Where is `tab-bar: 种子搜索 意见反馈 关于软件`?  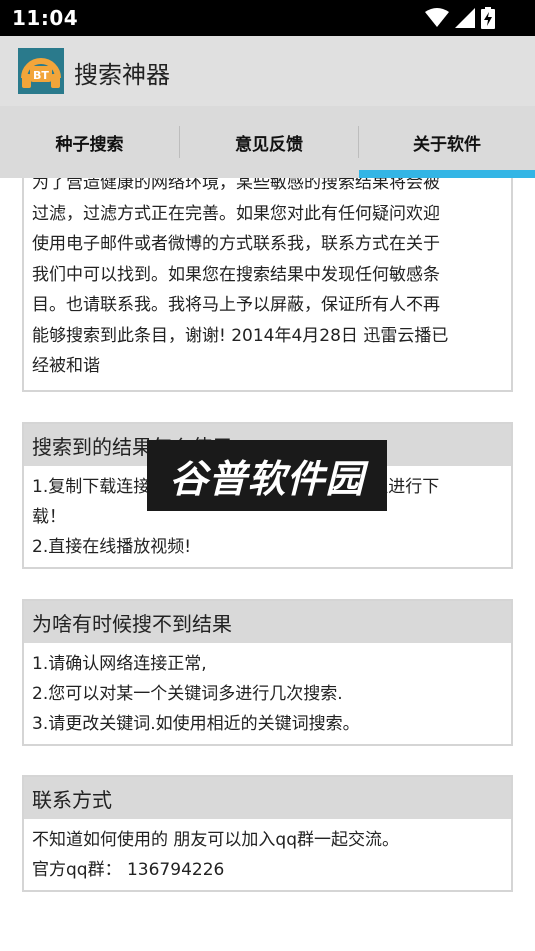 tab-bar: 种子搜索 意见反馈 关于软件 is located at coordinates (267, 142).